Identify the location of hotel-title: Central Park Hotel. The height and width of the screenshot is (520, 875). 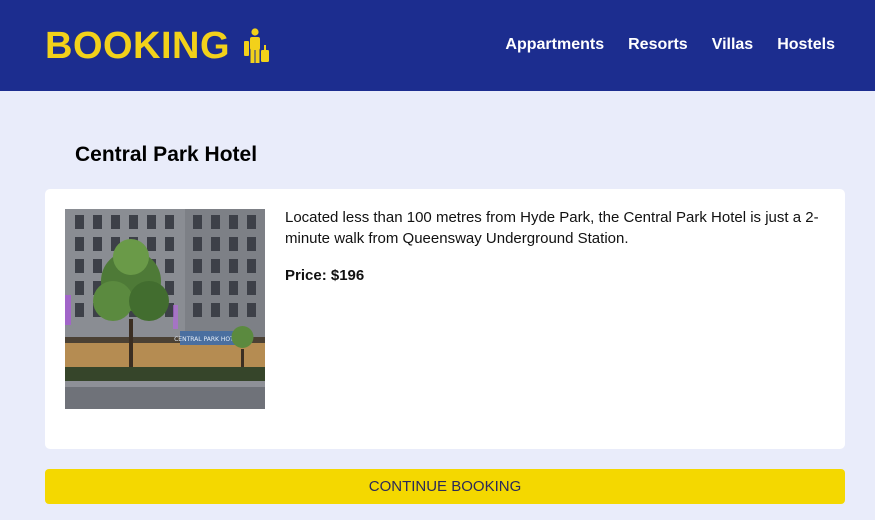
(166, 154).